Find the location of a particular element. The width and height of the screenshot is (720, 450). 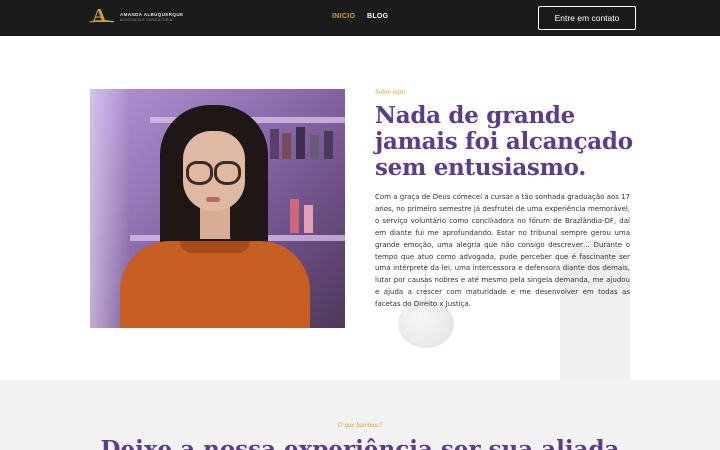

logo-tagline: ADVOCACIA E CONSULTORIA is located at coordinates (146, 19).